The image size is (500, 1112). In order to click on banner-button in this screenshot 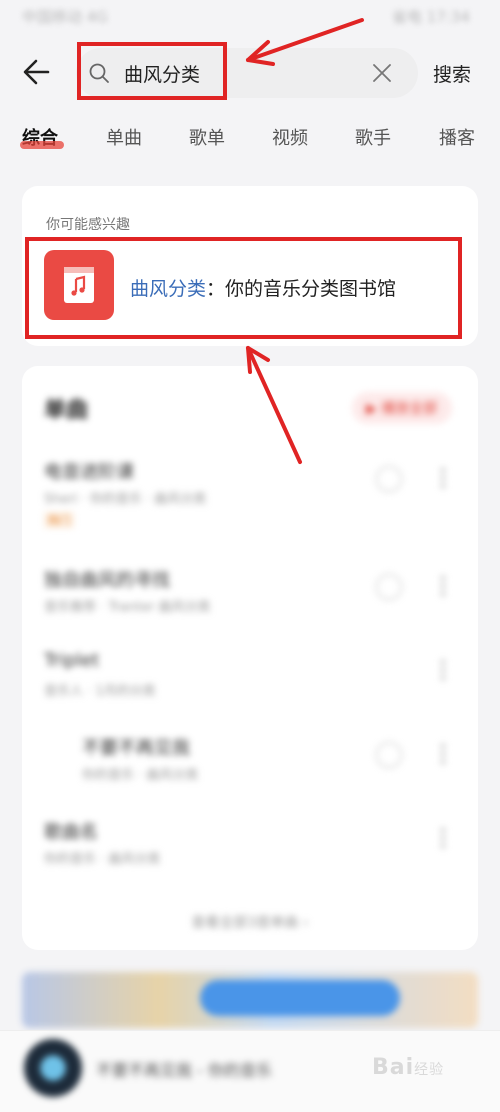, I will do `click(300, 998)`.